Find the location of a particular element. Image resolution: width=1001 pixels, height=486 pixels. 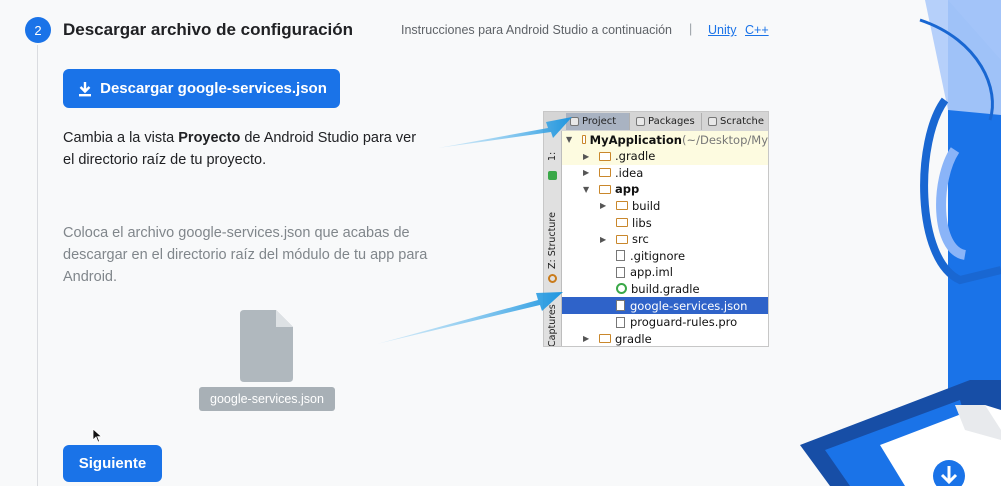

instruction-text-bold: Proyecto is located at coordinates (209, 138).